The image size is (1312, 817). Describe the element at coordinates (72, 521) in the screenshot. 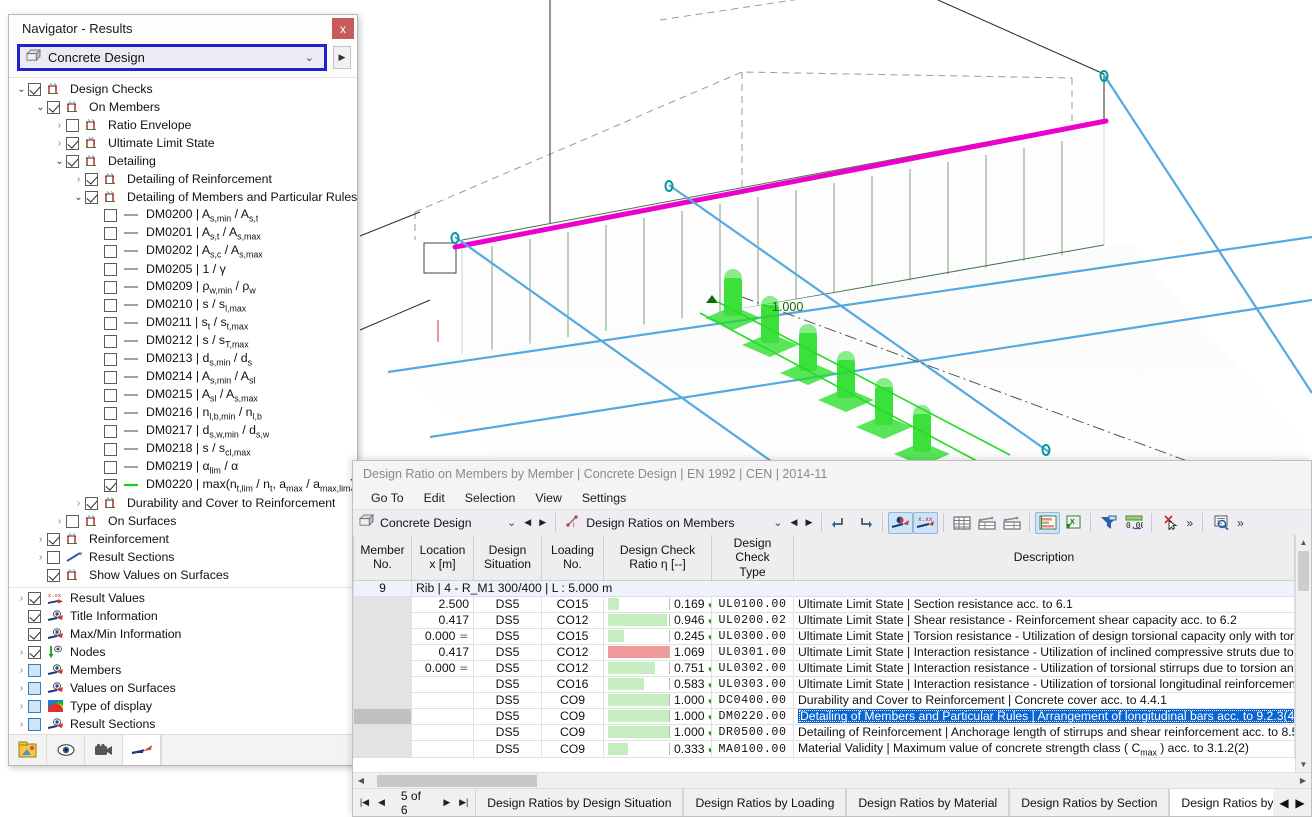

I see `checkbox-on-surfaces` at that location.